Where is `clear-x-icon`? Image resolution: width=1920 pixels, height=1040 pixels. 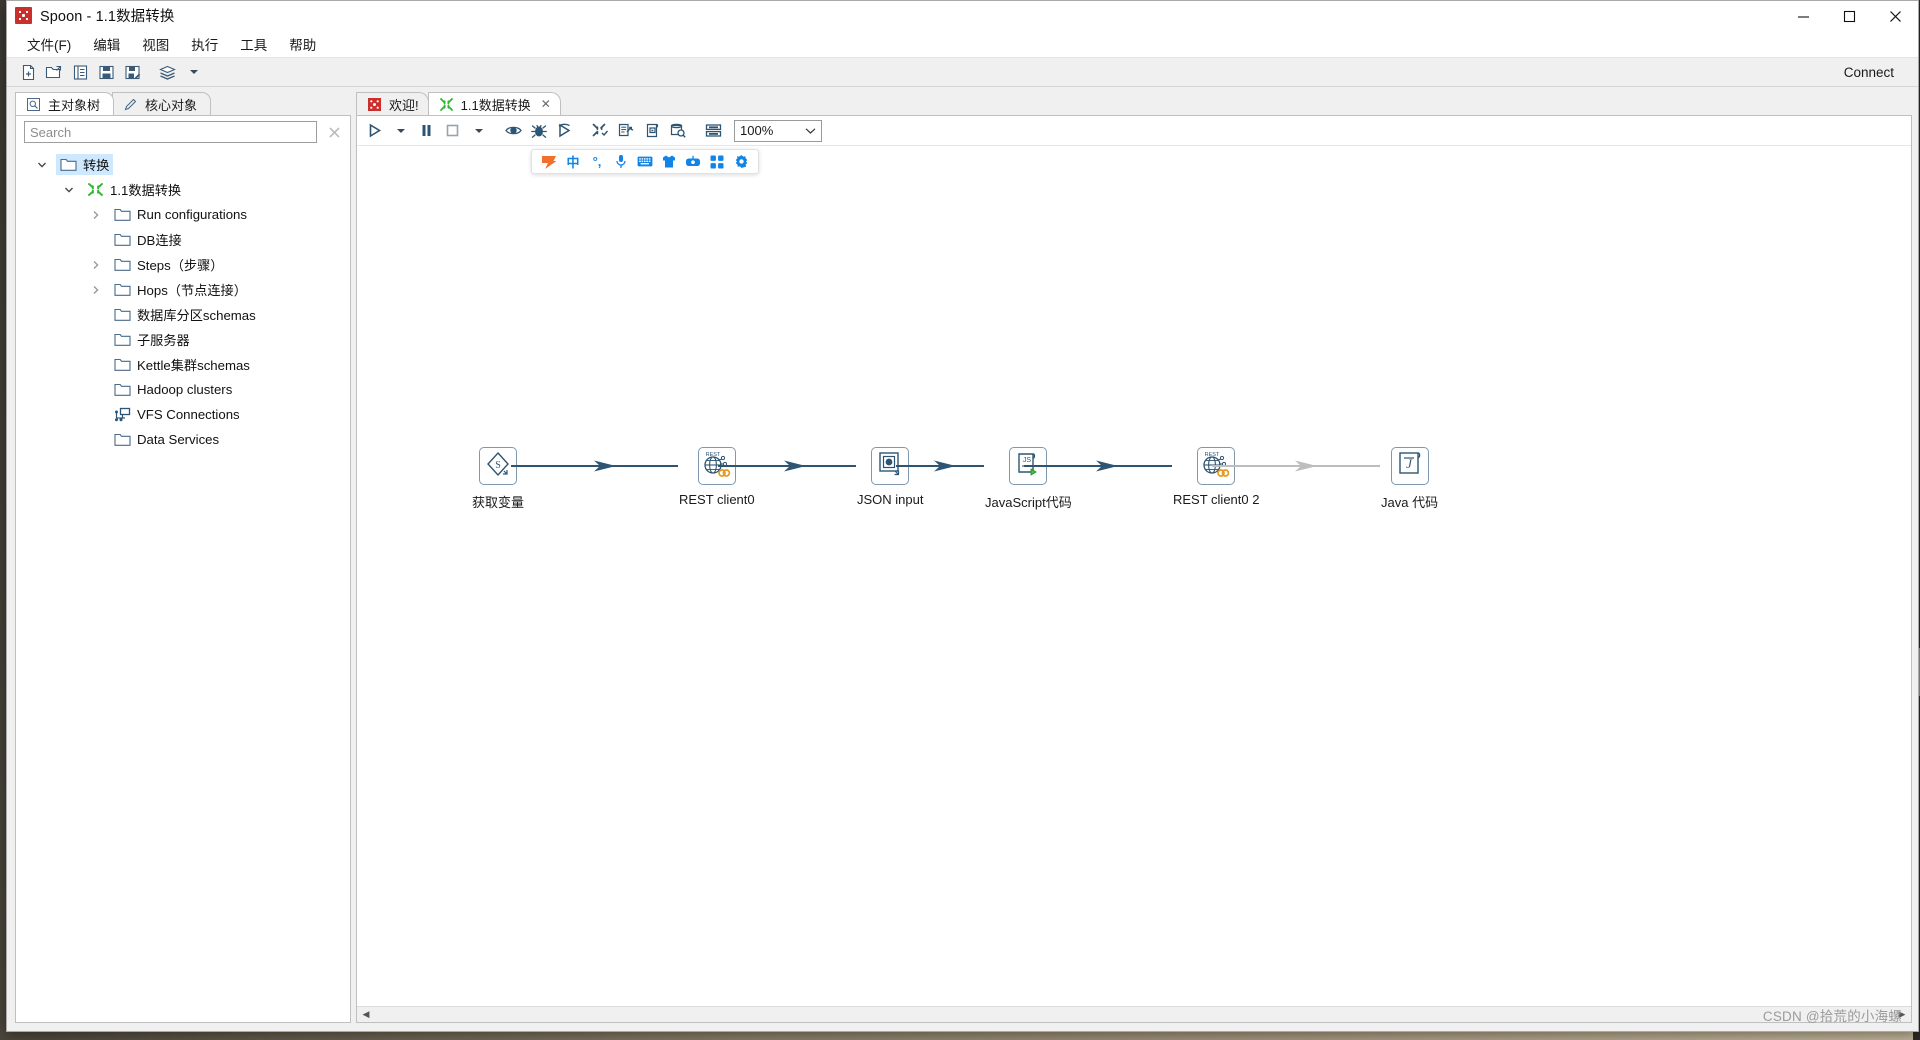 clear-x-icon is located at coordinates (334, 132).